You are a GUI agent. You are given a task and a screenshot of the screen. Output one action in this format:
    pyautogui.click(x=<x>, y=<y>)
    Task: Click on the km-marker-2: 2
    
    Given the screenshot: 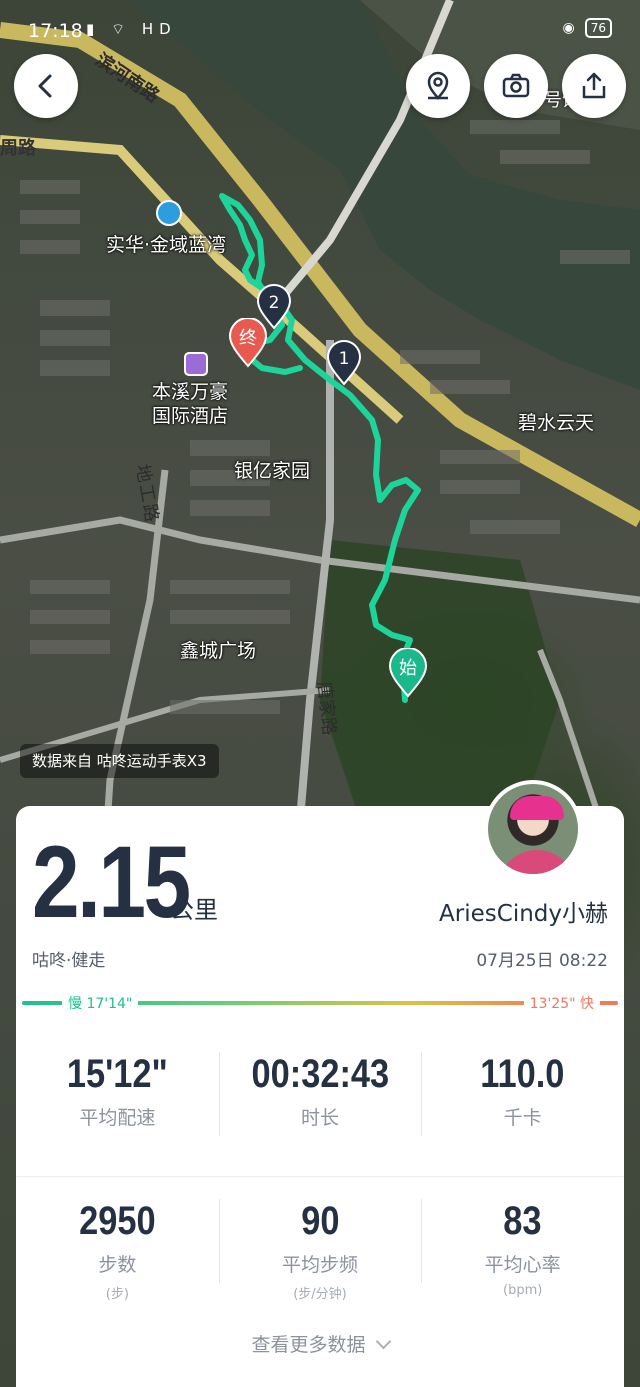 What is the action you would take?
    pyautogui.click(x=274, y=307)
    